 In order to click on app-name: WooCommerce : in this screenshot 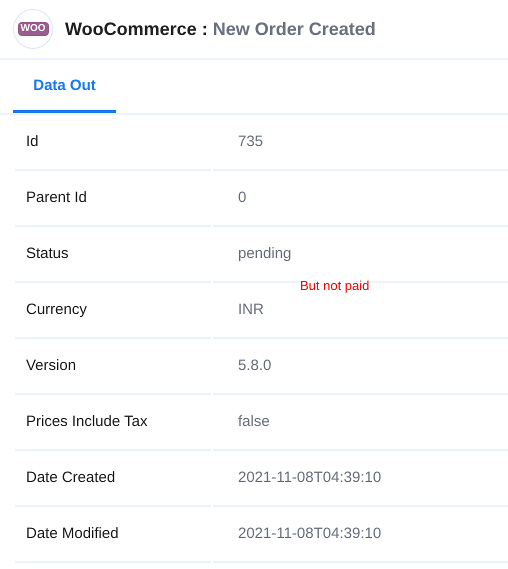, I will do `click(136, 29)`.